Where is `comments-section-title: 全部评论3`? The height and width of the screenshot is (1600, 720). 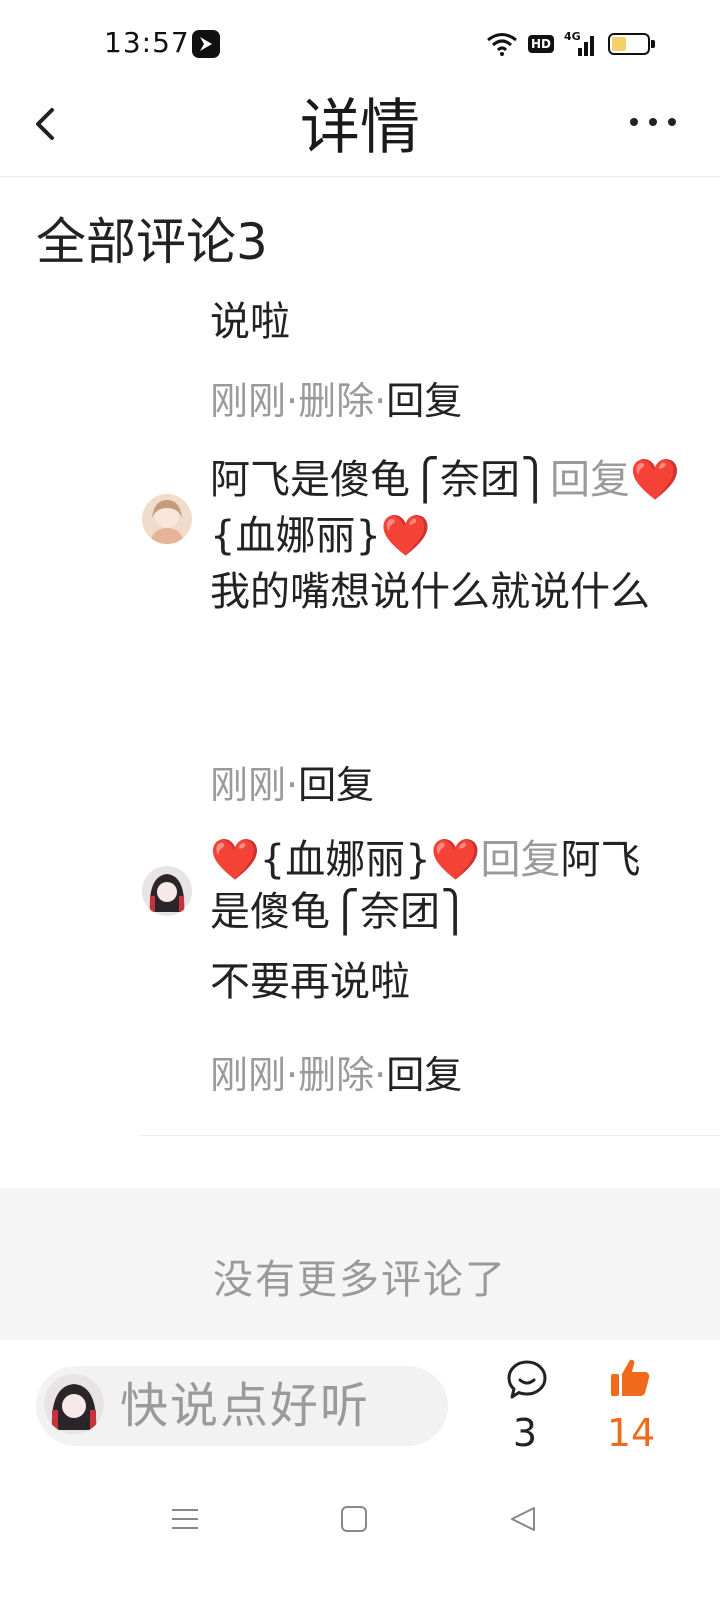 comments-section-title: 全部评论3 is located at coordinates (152, 242).